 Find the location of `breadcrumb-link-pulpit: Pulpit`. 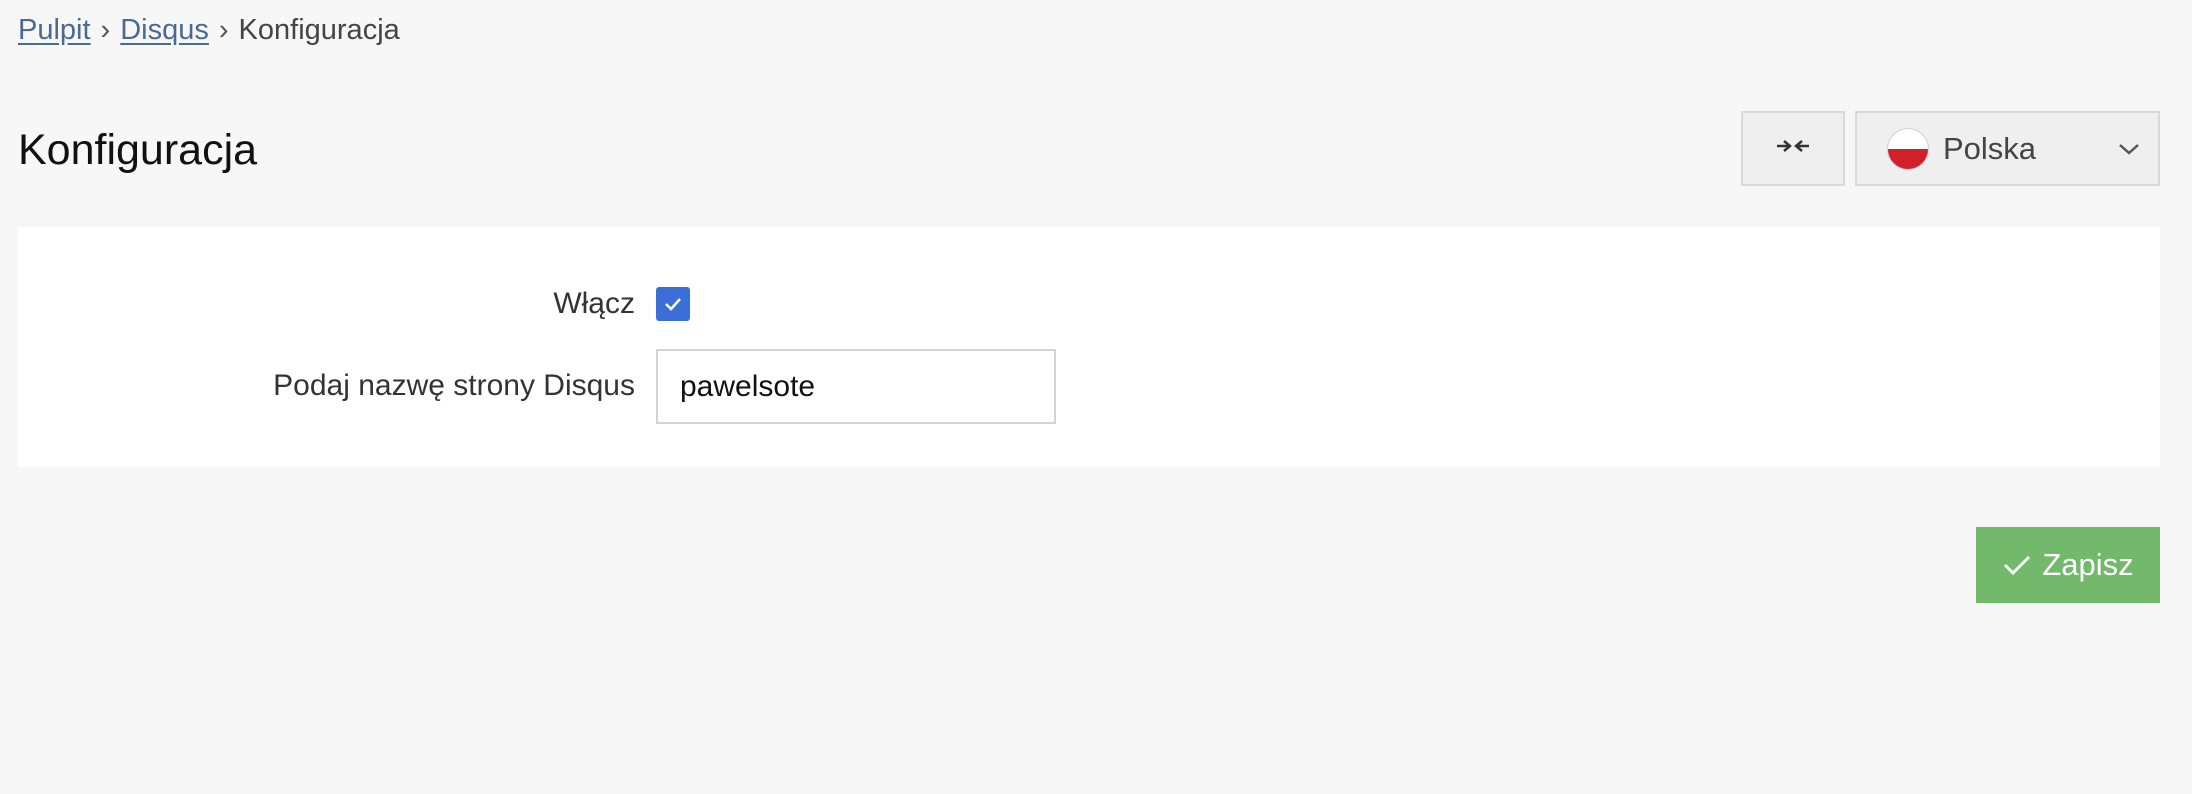

breadcrumb-link-pulpit: Pulpit is located at coordinates (54, 30).